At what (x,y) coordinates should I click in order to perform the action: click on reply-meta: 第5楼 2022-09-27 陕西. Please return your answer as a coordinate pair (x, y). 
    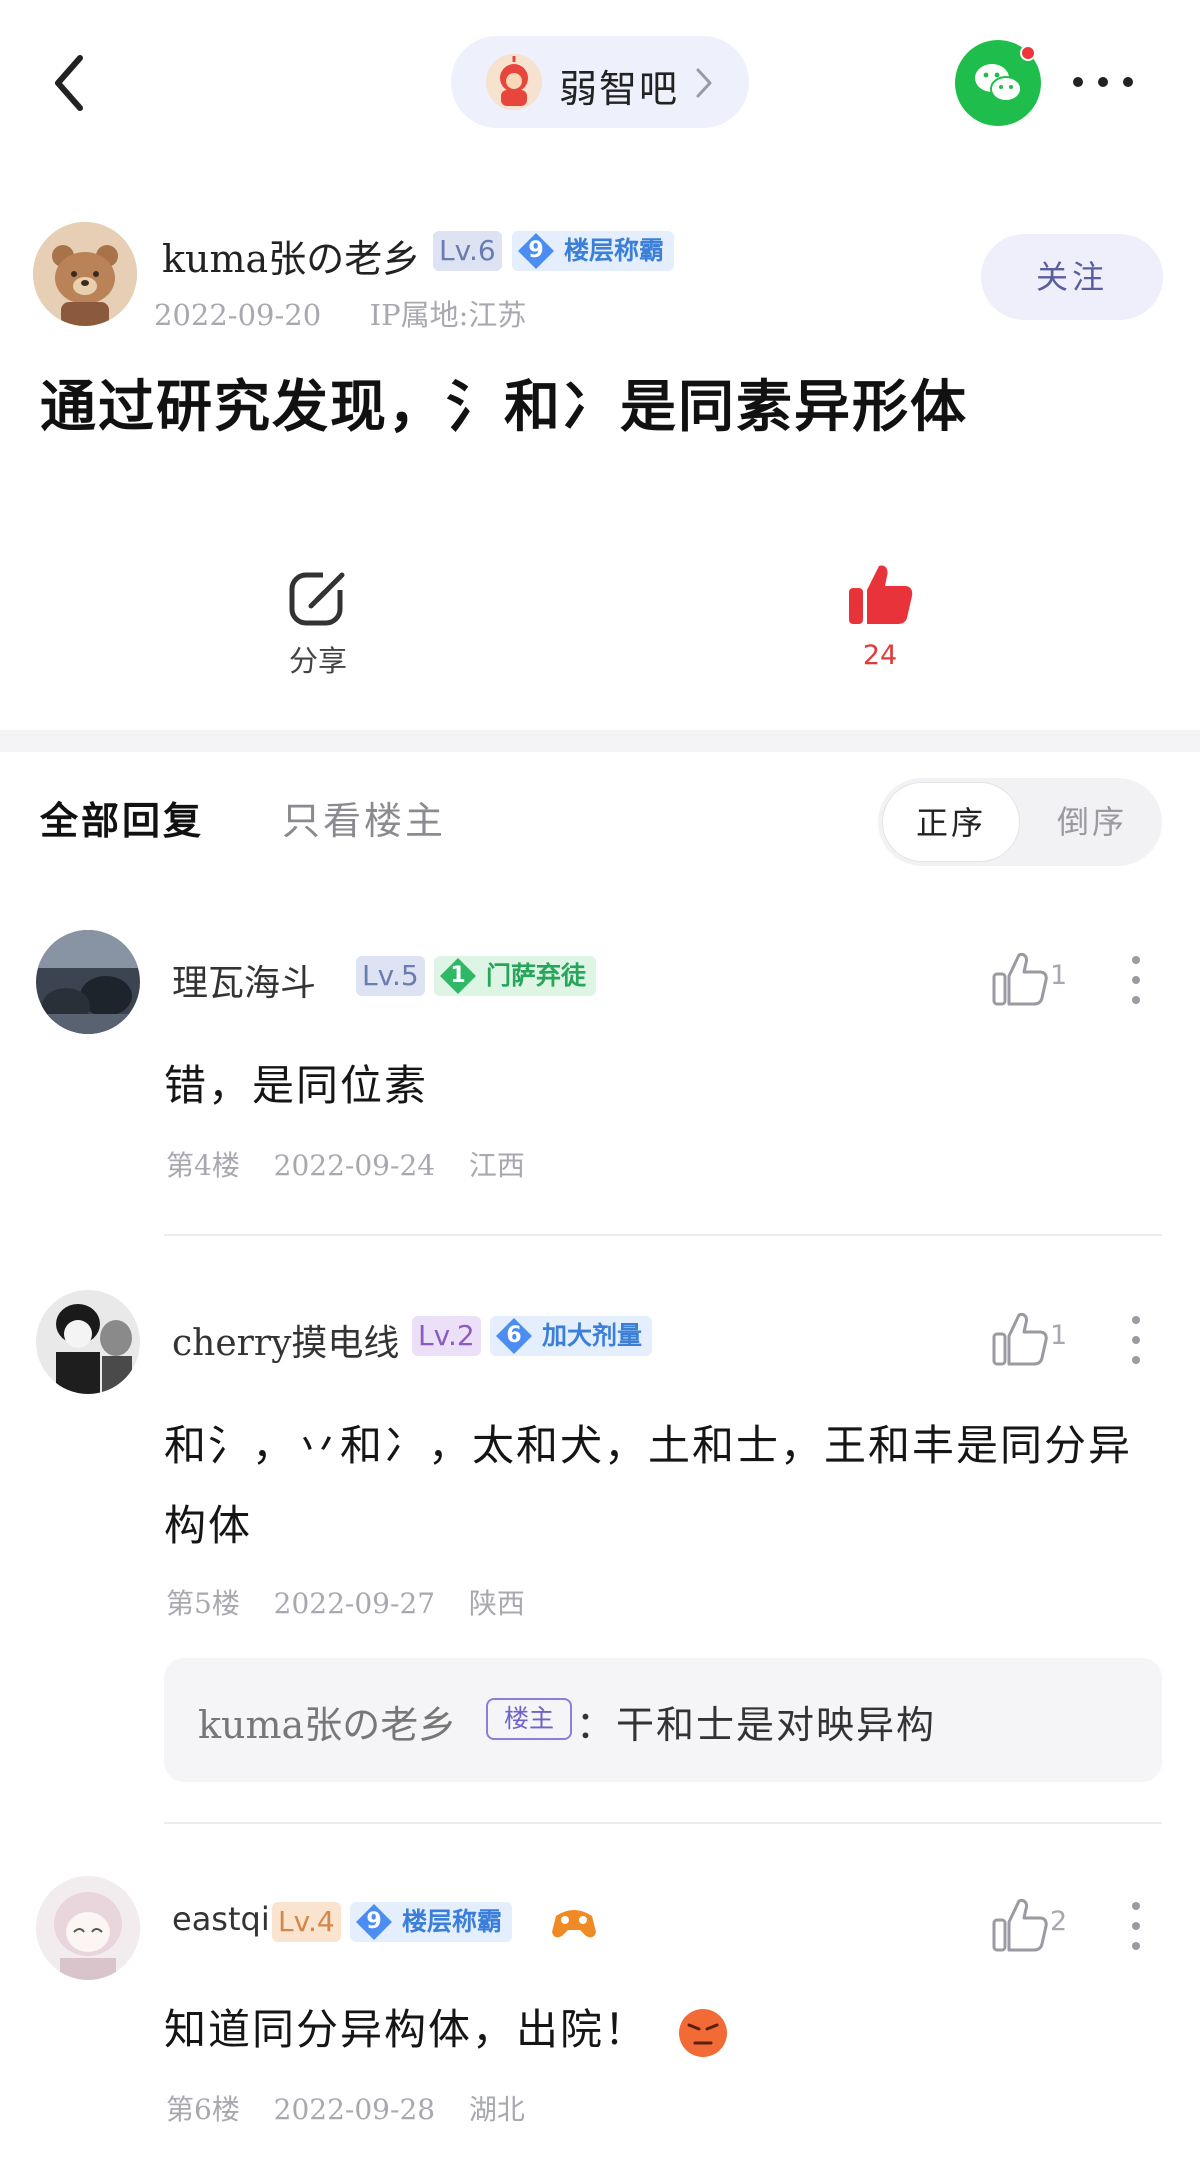
    Looking at the image, I should click on (345, 1602).